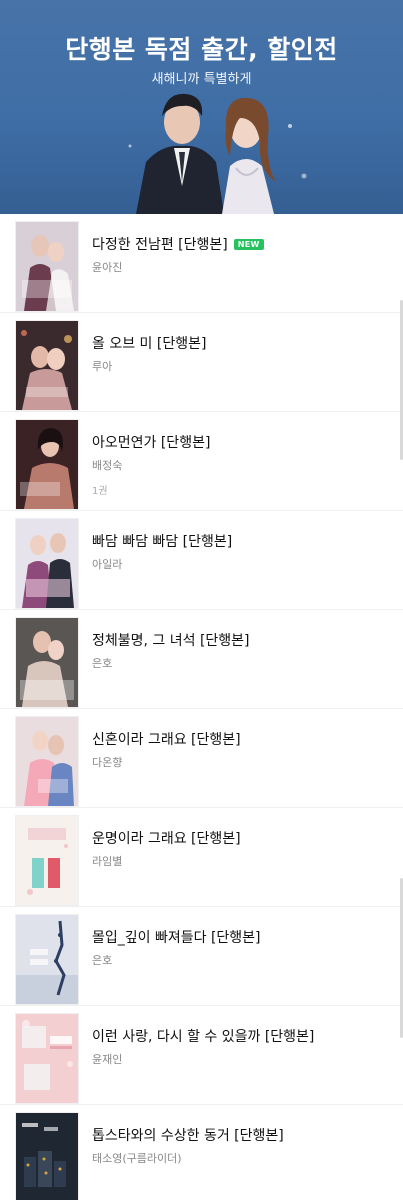 The image size is (403, 1200). I want to click on book-title: 정체불명, 그 녀석 [단행본], so click(171, 640).